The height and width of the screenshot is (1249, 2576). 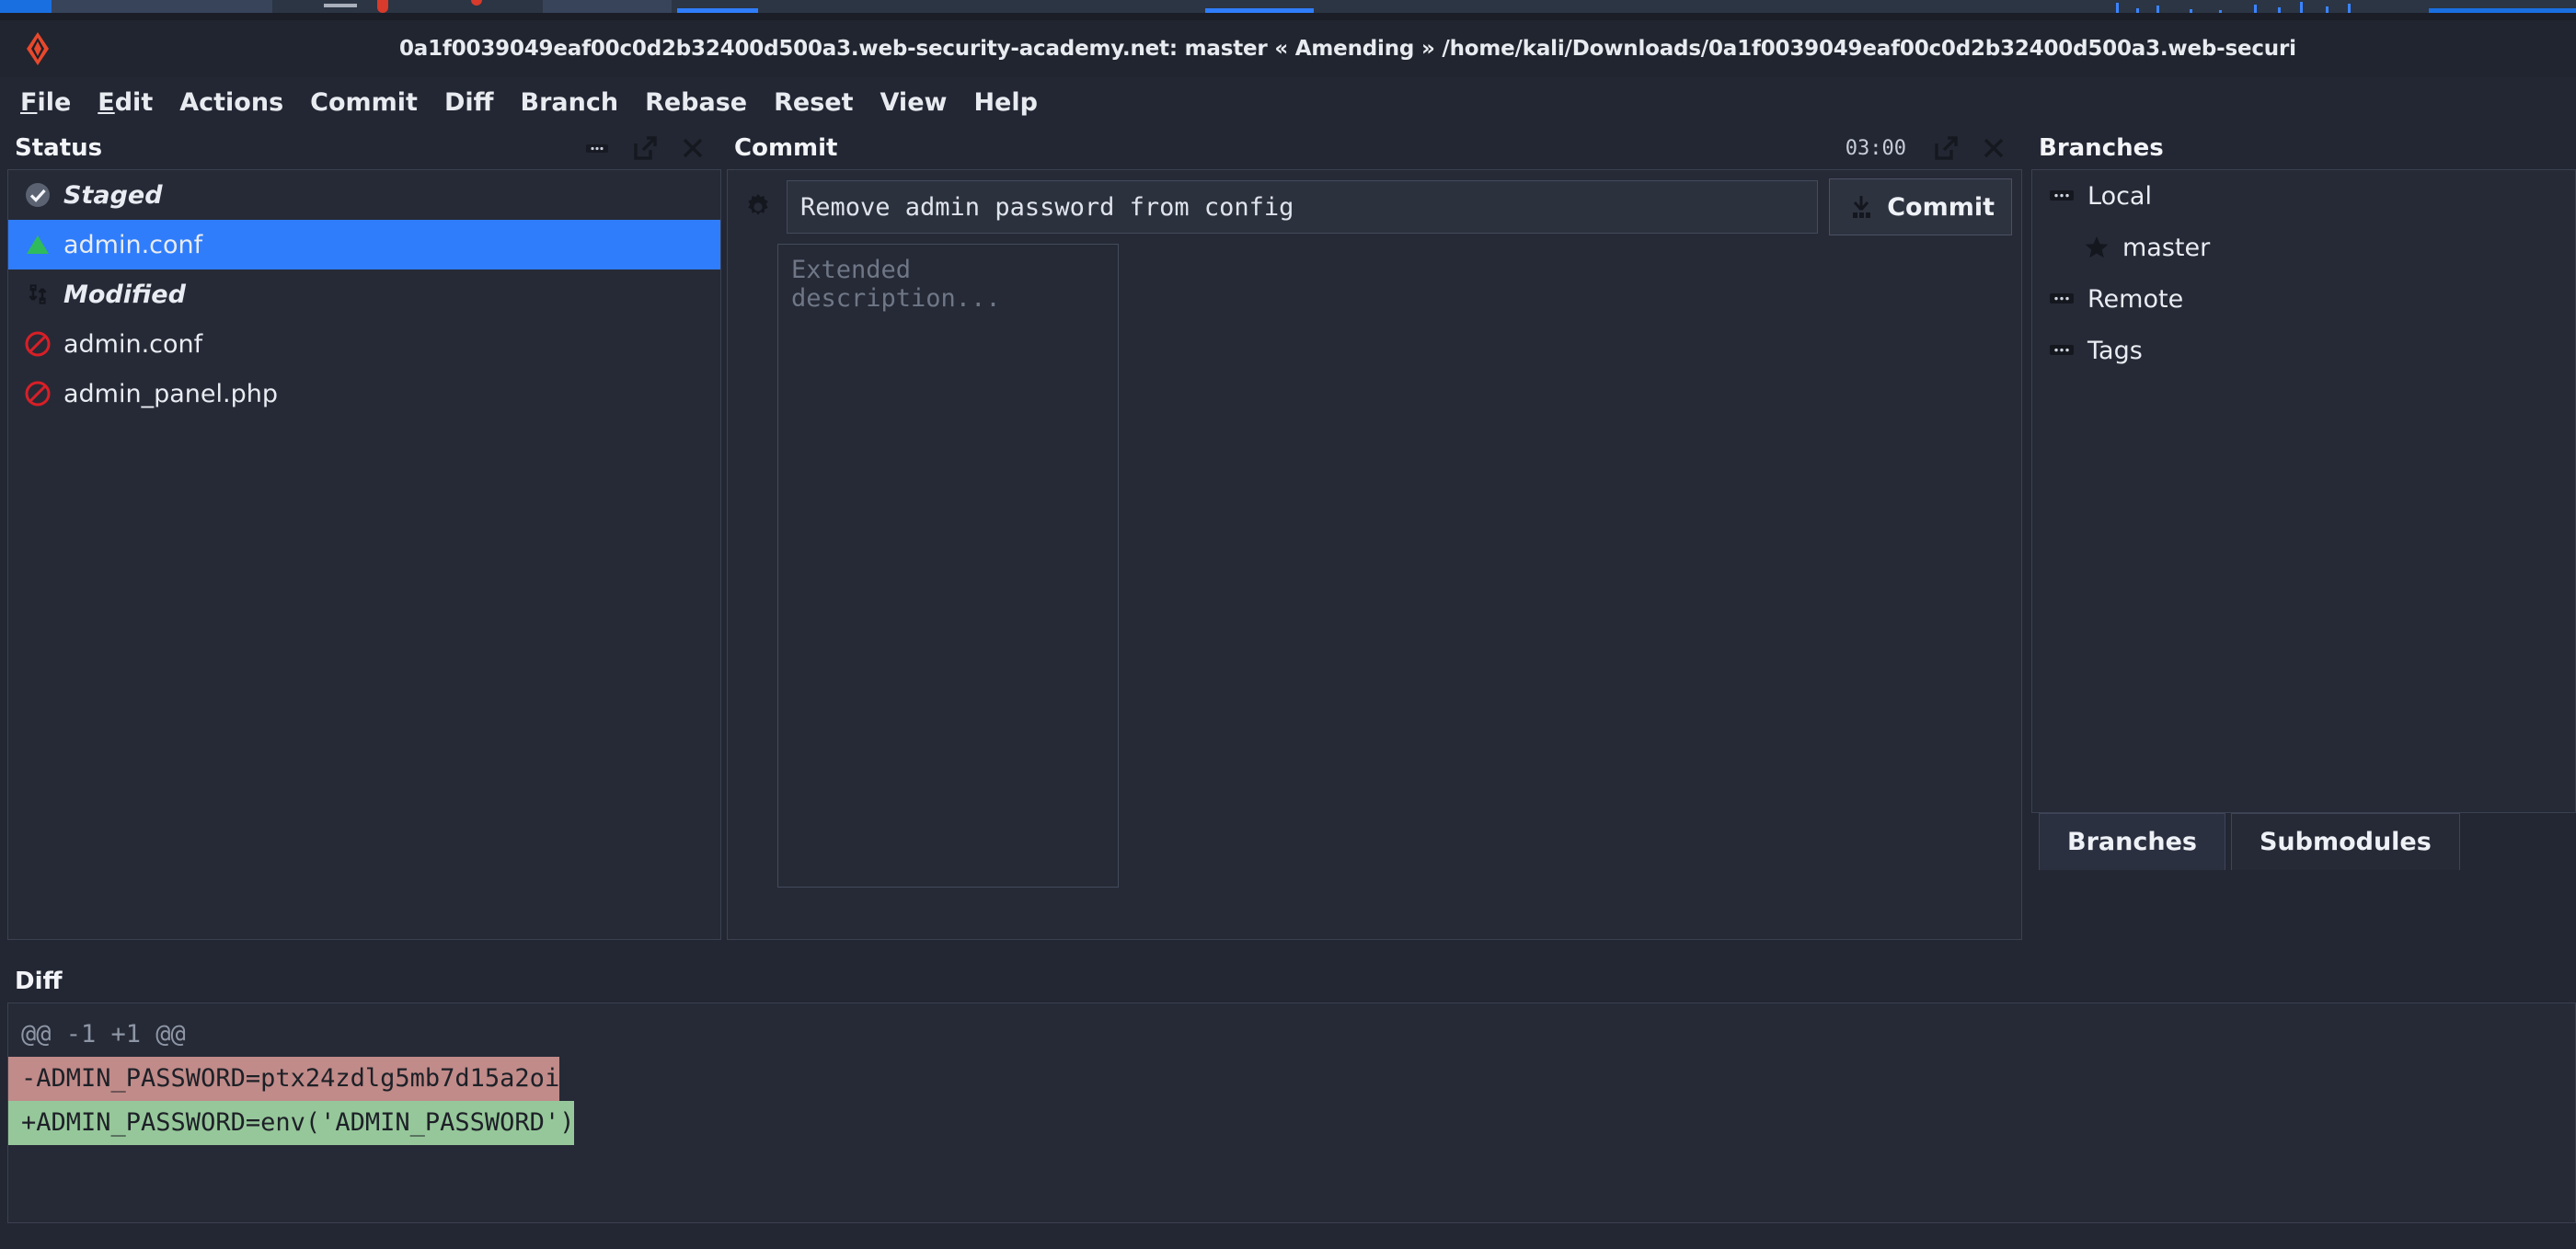 I want to click on branches-item-label: master, so click(x=2166, y=247).